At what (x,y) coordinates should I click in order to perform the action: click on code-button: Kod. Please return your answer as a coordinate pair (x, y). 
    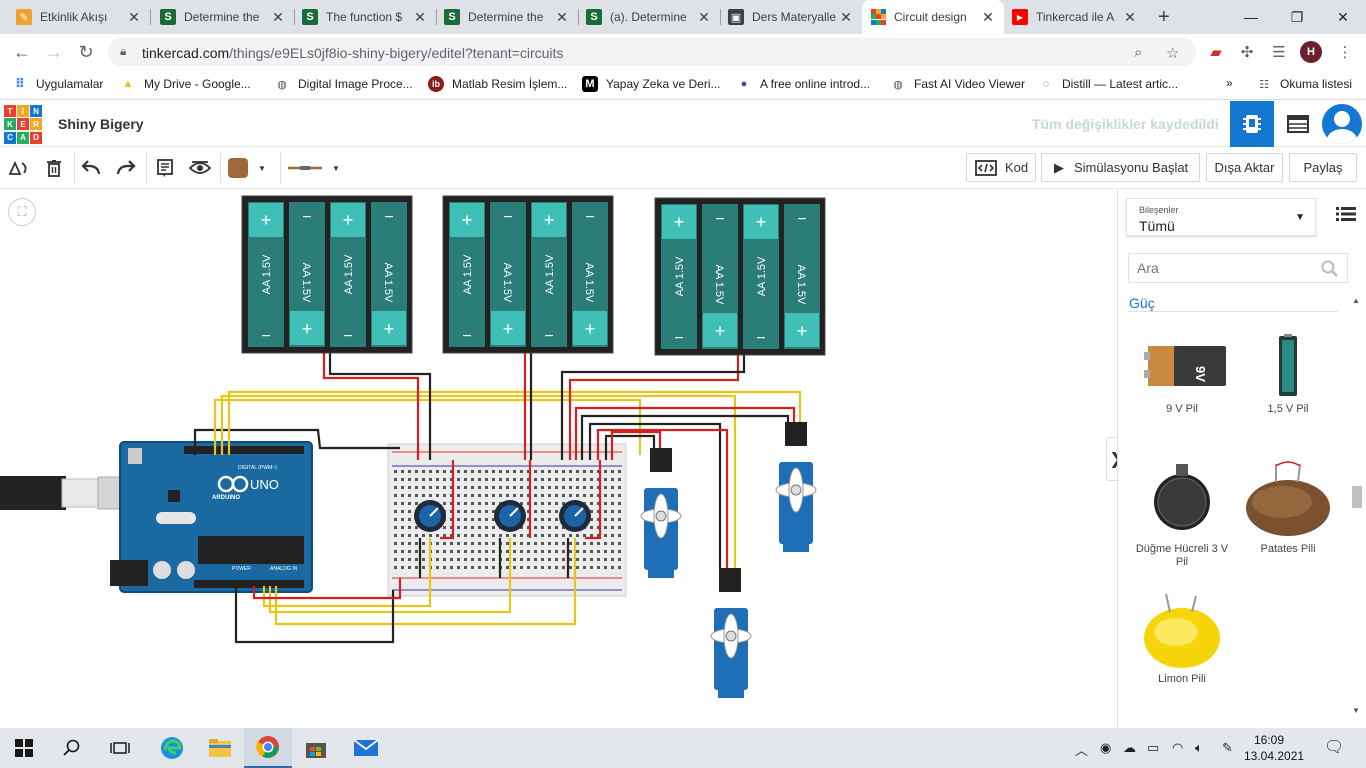
    Looking at the image, I should click on (1001, 167).